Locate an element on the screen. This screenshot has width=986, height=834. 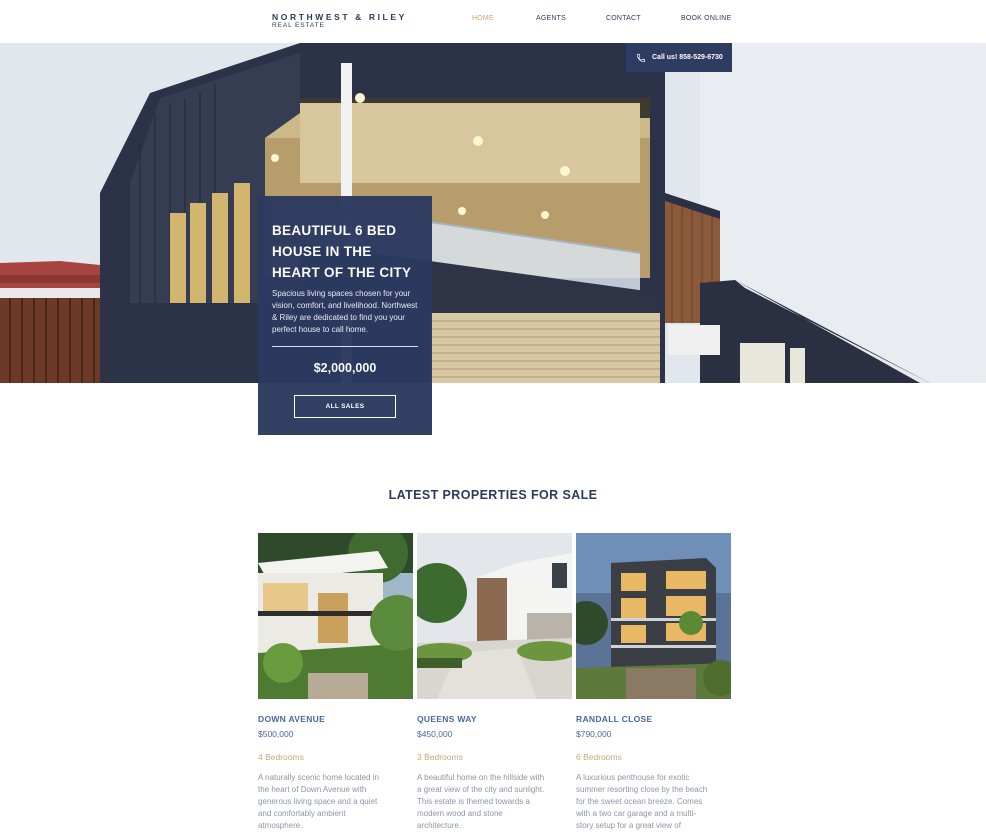
nav-agents: AGENTS is located at coordinates (551, 18).